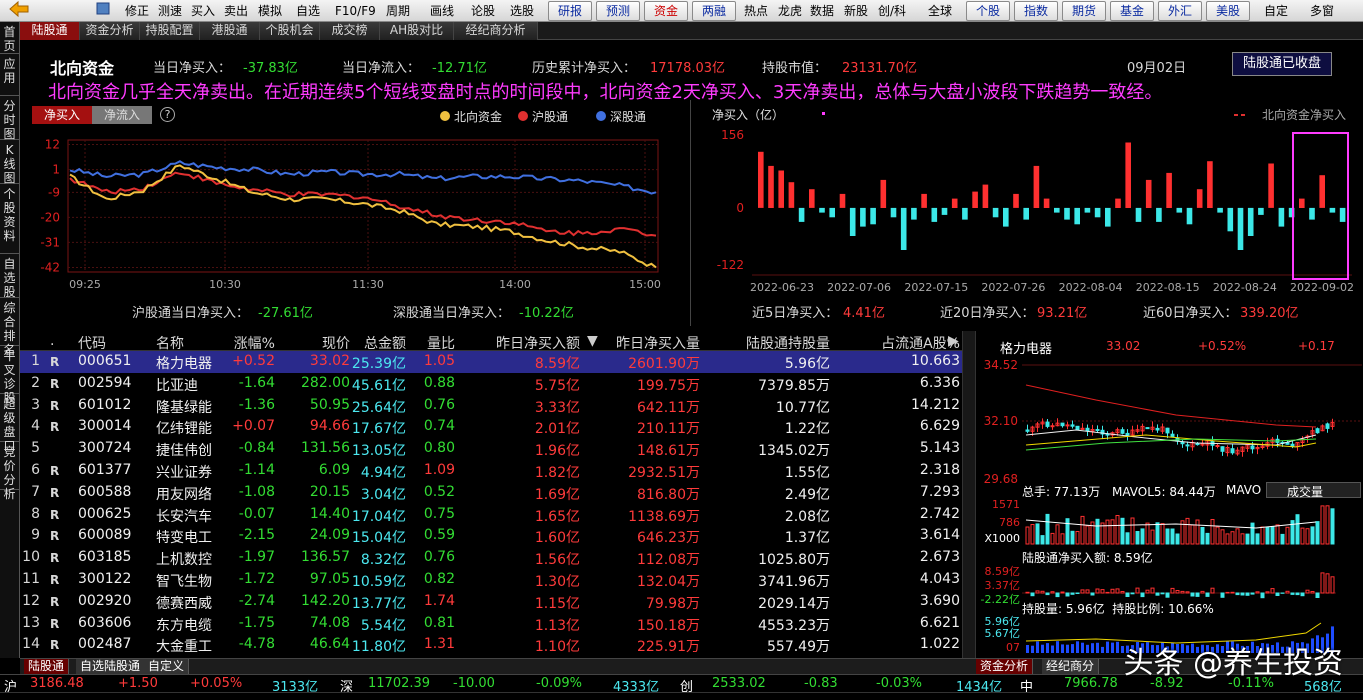  What do you see at coordinates (270, 11) in the screenshot?
I see `toolbar-btn-4: 模拟` at bounding box center [270, 11].